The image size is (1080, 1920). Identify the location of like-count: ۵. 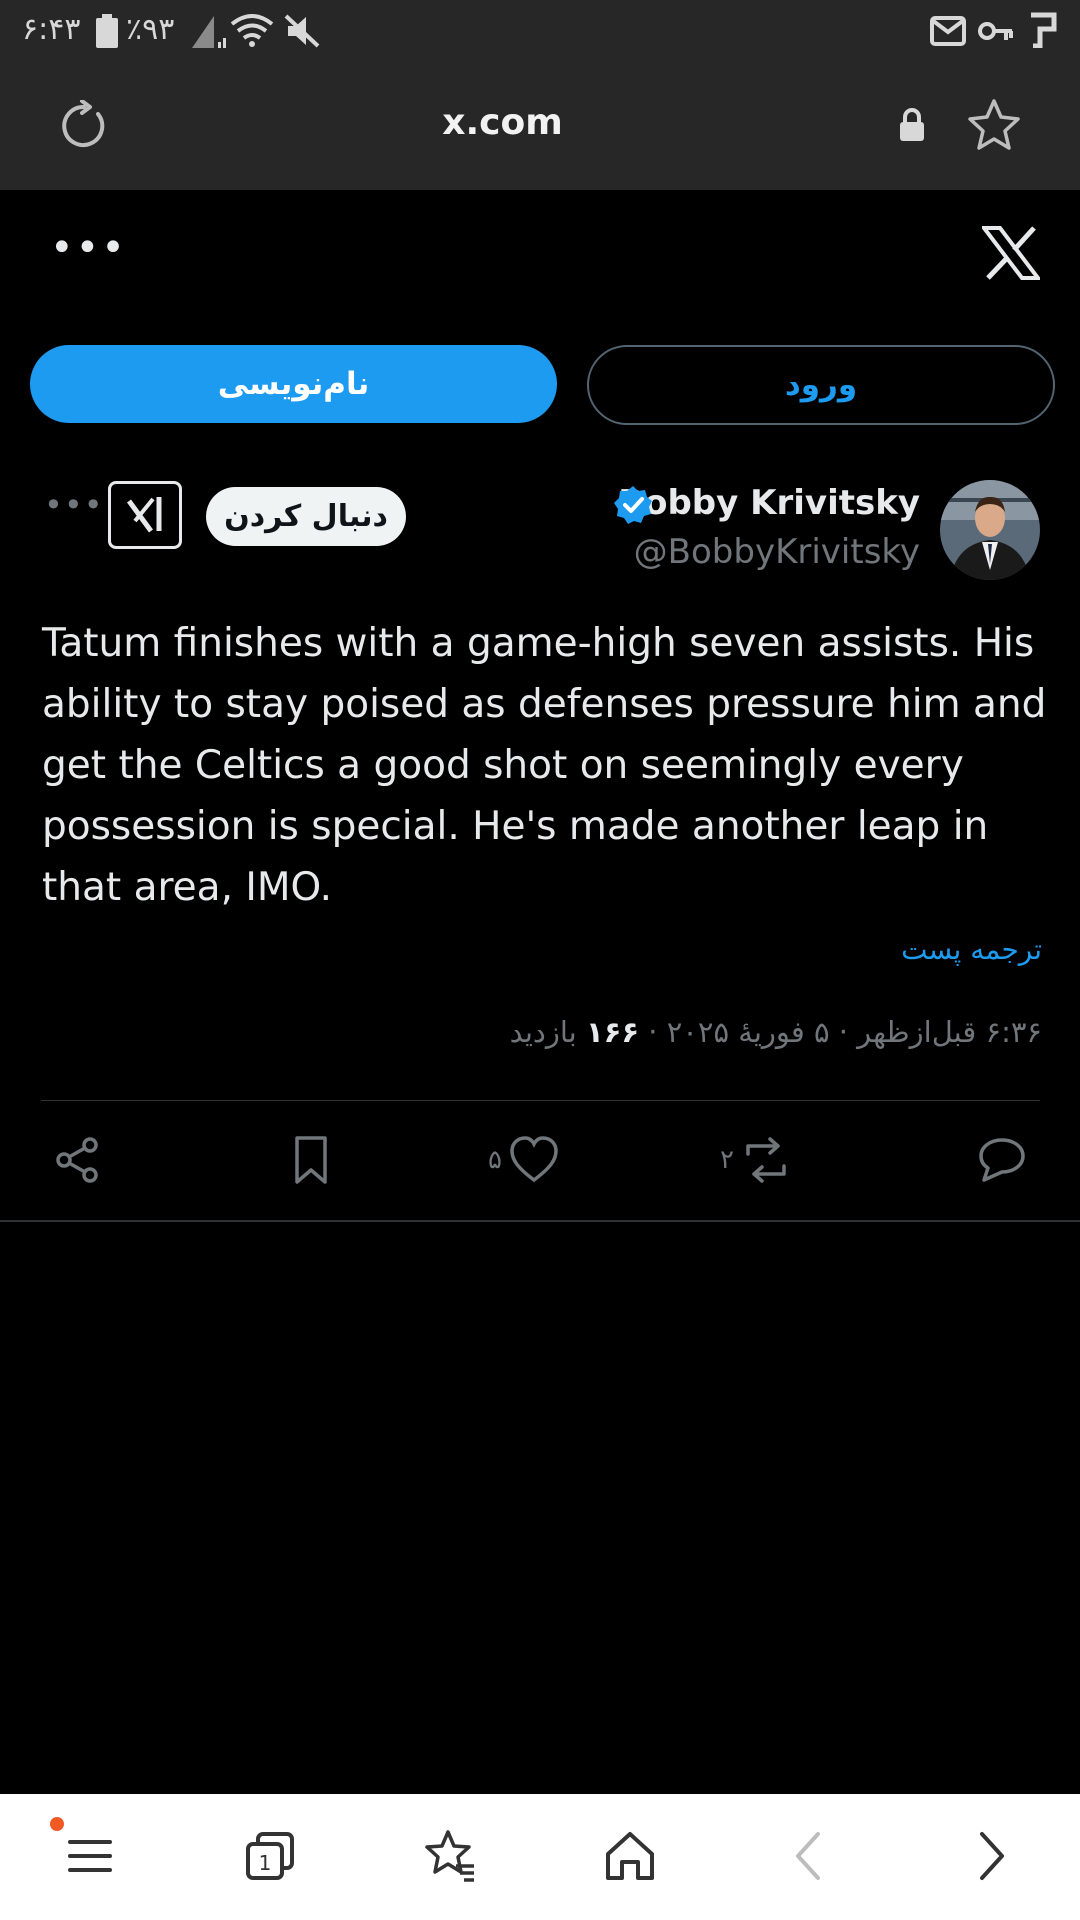
(495, 1160).